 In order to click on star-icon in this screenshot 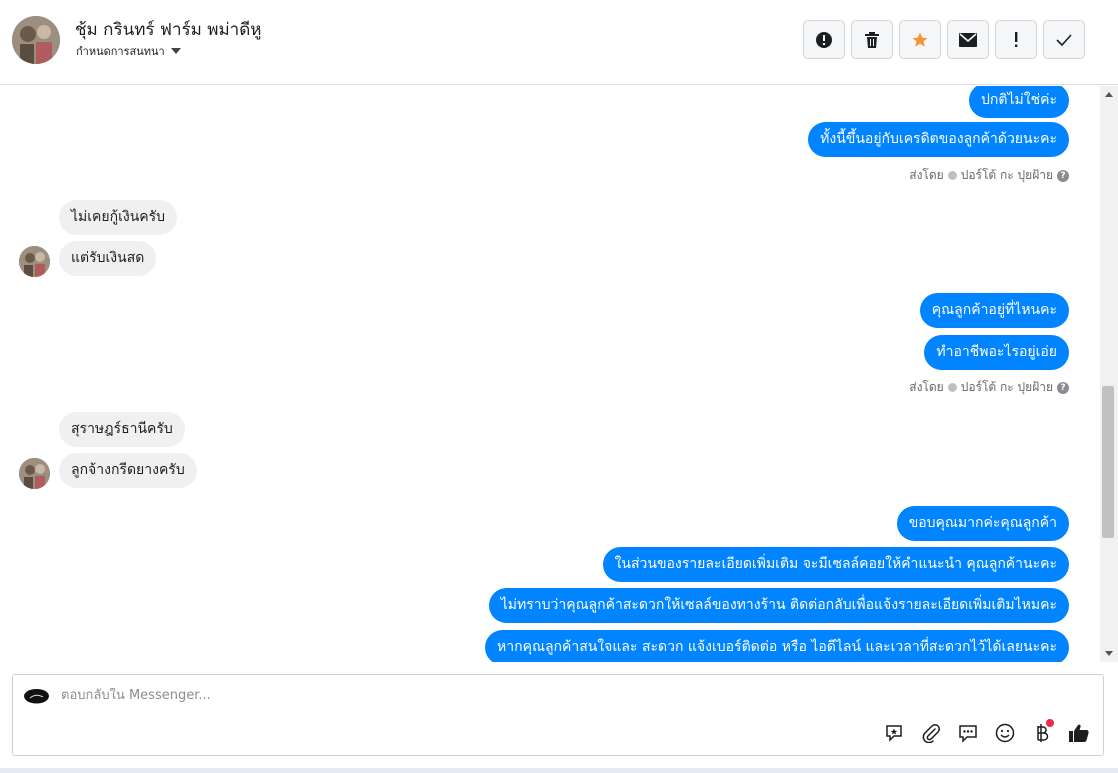, I will do `click(920, 39)`.